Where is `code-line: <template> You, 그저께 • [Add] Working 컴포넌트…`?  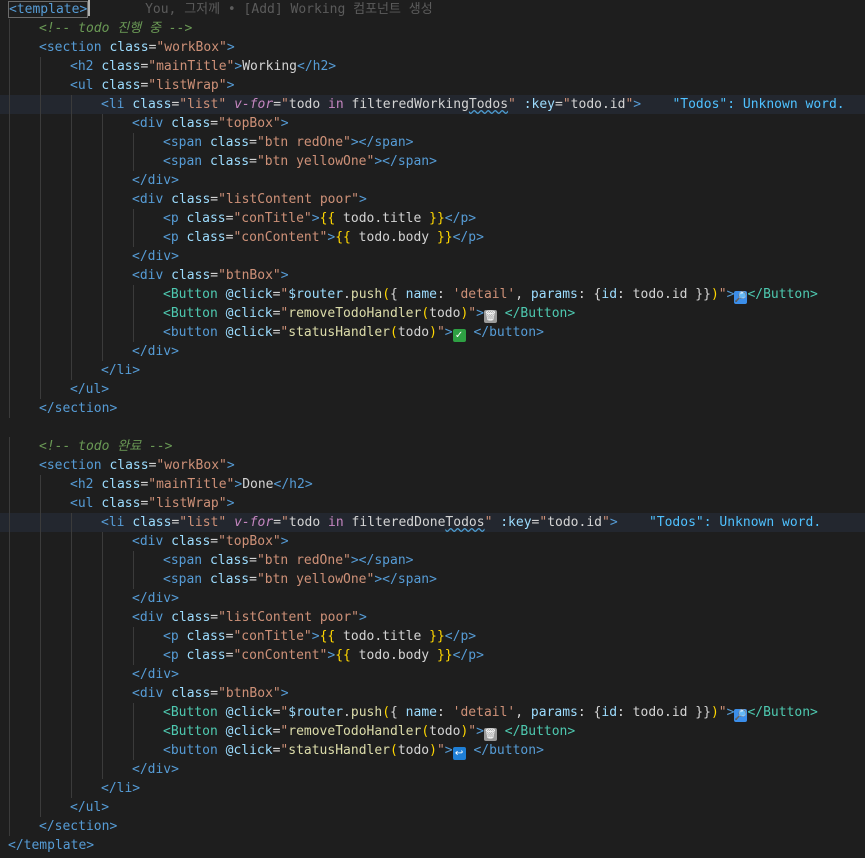
code-line: <template> You, 그저께 • [Add] Working 컴포넌트… is located at coordinates (432, 9).